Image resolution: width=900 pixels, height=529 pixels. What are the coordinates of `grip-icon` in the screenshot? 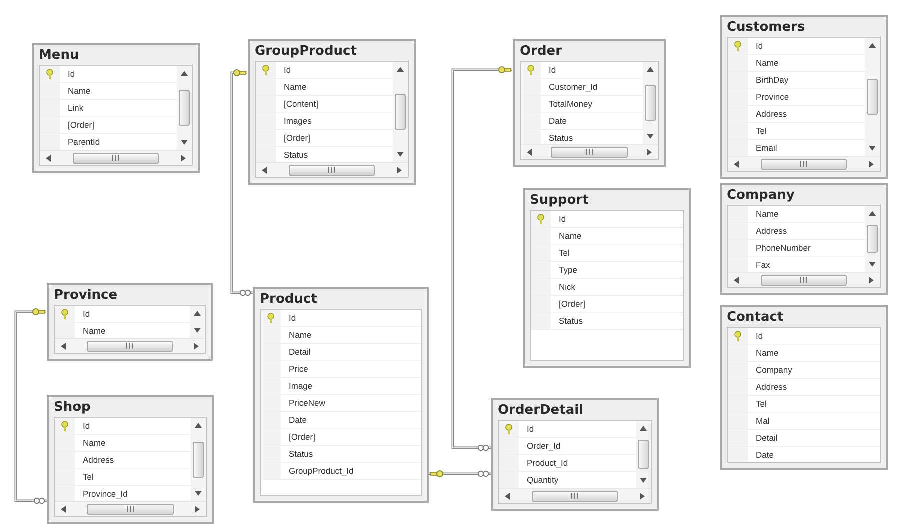 It's located at (129, 346).